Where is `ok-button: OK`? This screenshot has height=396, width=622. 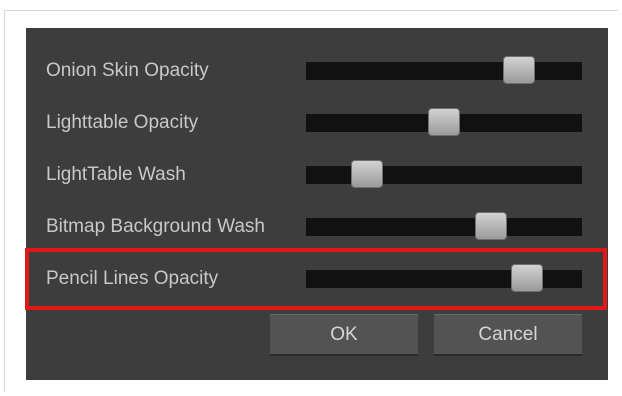 ok-button: OK is located at coordinates (344, 335).